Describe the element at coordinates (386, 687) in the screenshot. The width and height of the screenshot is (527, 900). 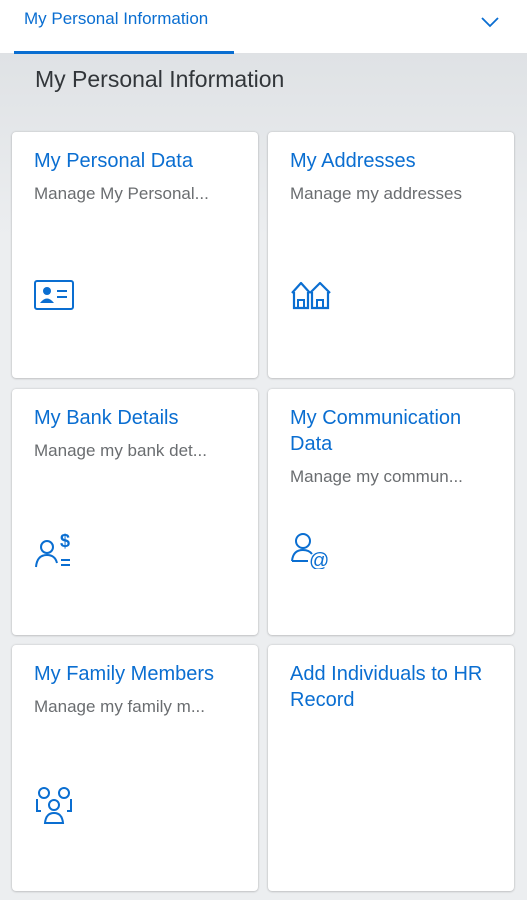
I see `tile-title: Add Individuals to HR Record` at that location.